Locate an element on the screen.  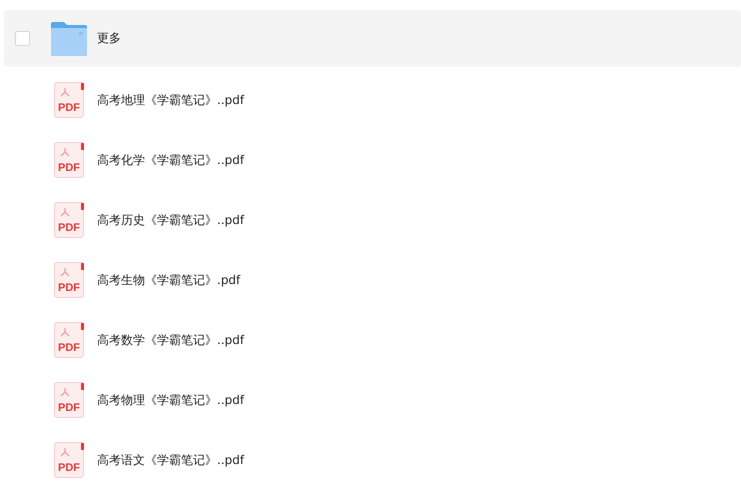
file-row: 更多 is located at coordinates (372, 38).